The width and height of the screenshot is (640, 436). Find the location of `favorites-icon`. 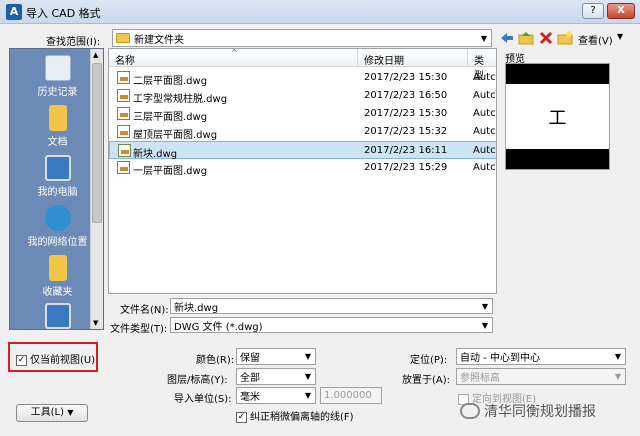

favorites-icon is located at coordinates (57, 268).